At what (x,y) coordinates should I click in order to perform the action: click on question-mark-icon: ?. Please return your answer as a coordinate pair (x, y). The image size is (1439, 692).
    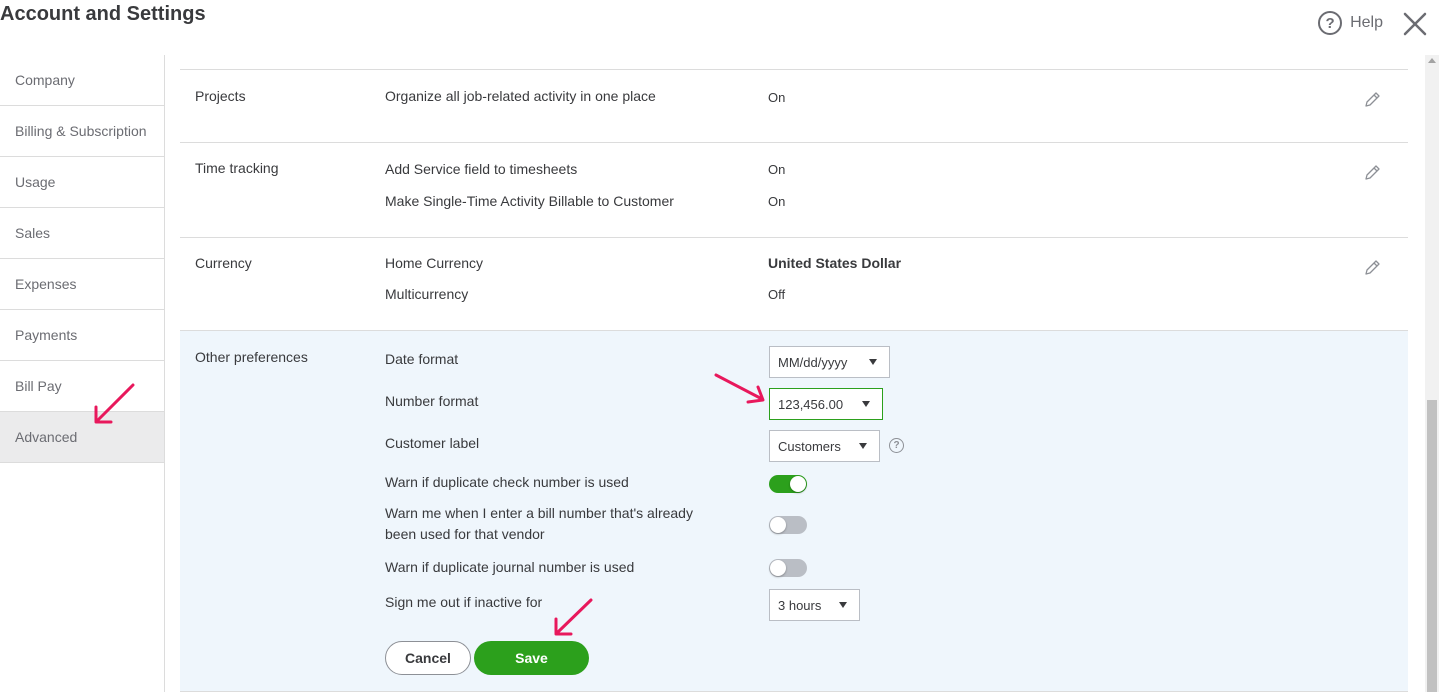
    Looking at the image, I should click on (896, 445).